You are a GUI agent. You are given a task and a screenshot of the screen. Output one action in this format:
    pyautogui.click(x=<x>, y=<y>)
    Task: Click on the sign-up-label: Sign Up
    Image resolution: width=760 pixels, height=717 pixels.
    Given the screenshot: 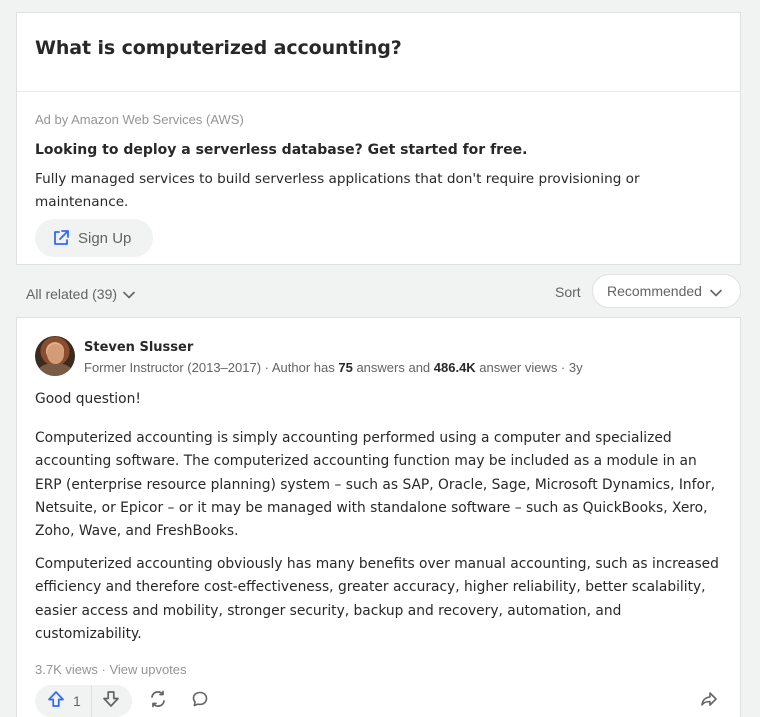 What is the action you would take?
    pyautogui.click(x=105, y=238)
    